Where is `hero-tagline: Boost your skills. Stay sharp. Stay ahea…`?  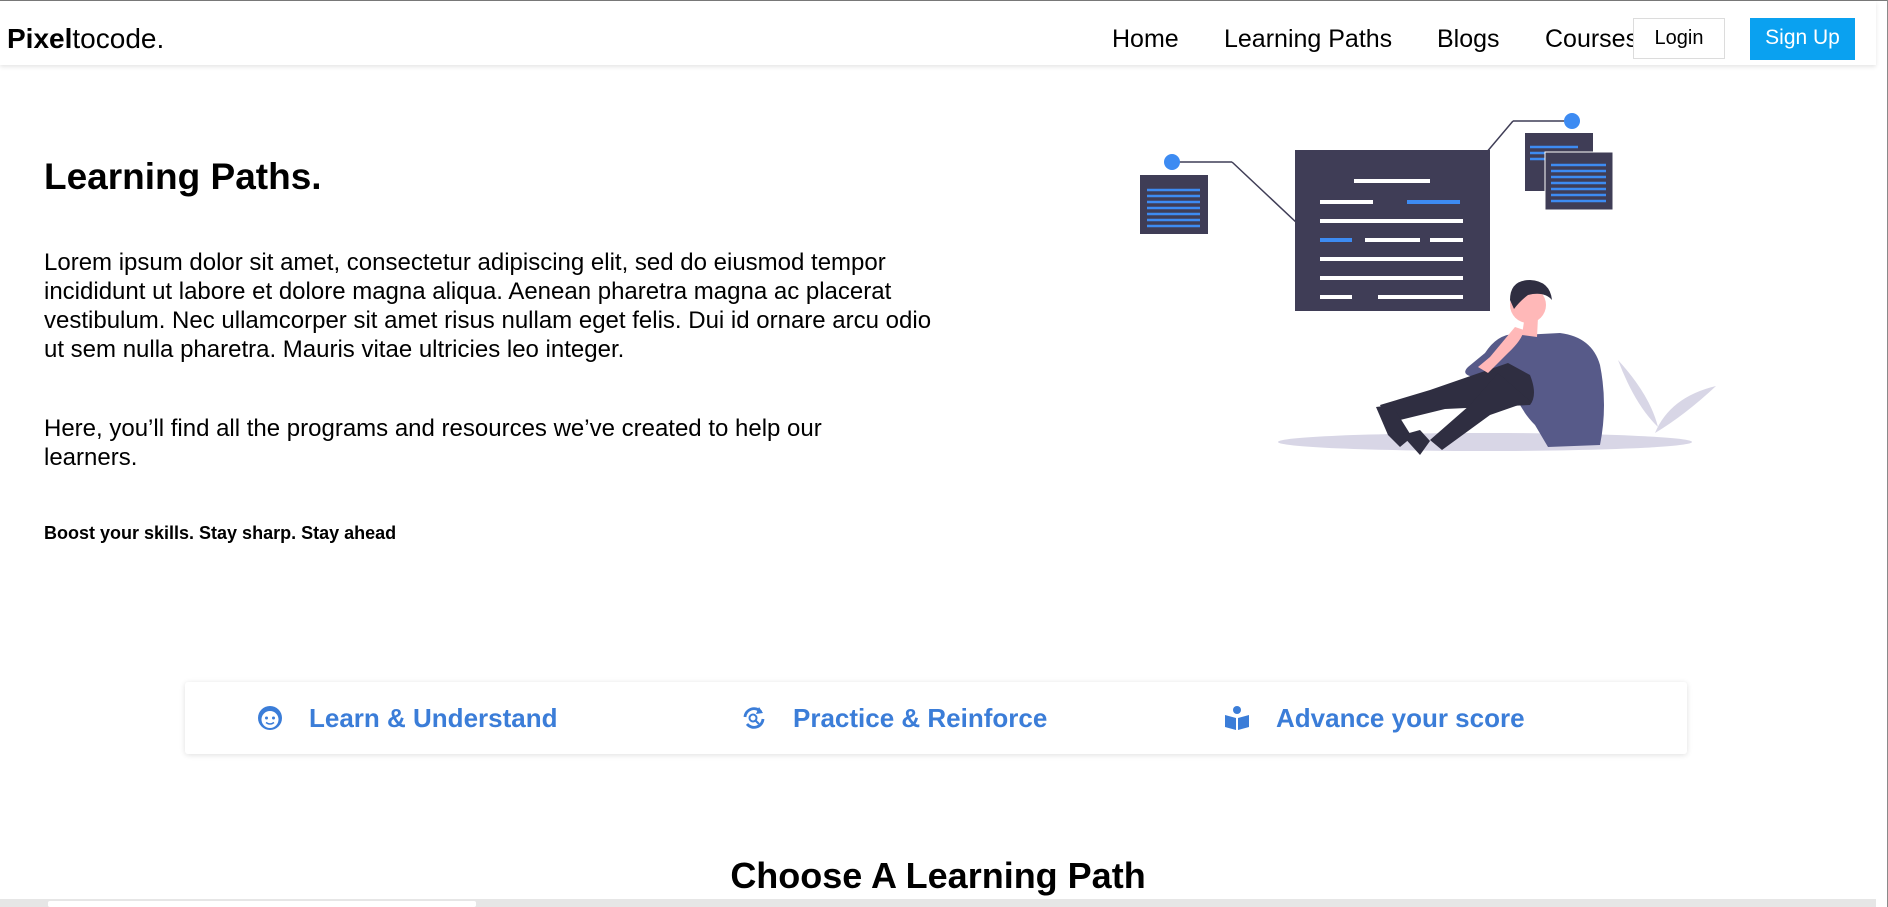
hero-tagline: Boost your skills. Stay sharp. Stay ahea… is located at coordinates (220, 533).